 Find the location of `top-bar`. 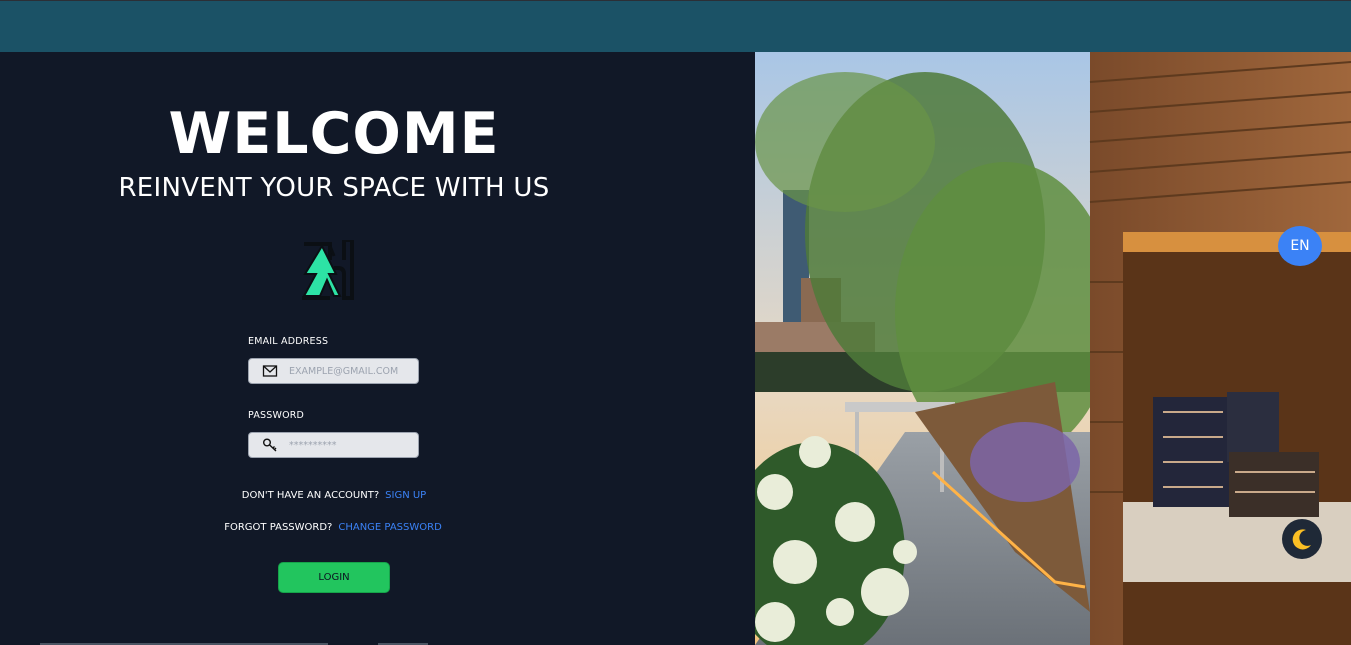

top-bar is located at coordinates (675, 26).